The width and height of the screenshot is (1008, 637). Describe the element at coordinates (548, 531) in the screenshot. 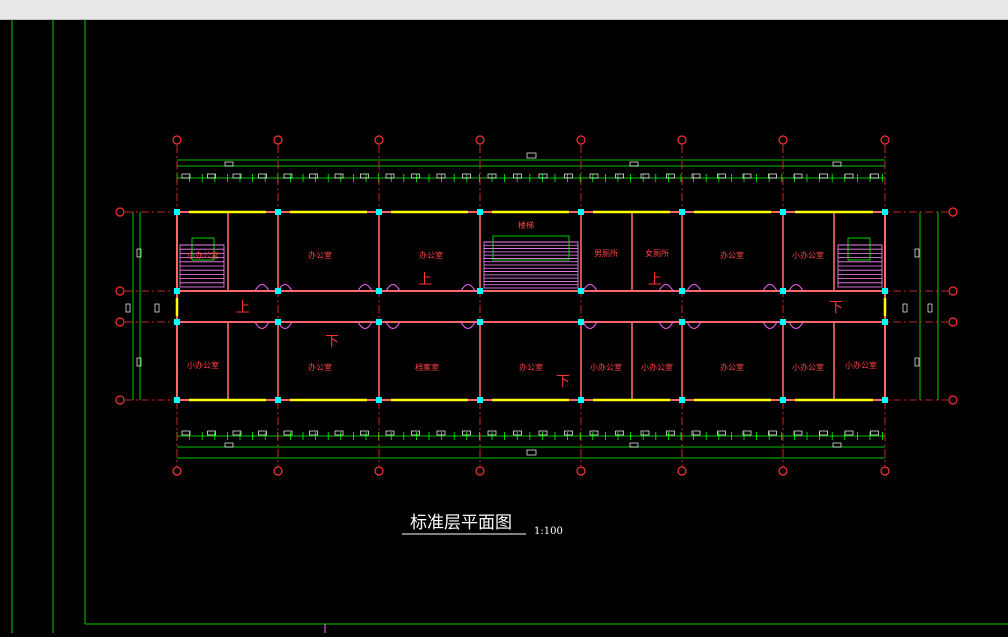

I see `drawing-scale: 1:100` at that location.